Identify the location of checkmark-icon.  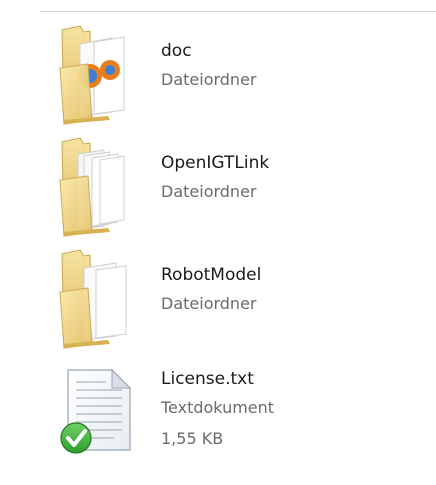
(76, 438).